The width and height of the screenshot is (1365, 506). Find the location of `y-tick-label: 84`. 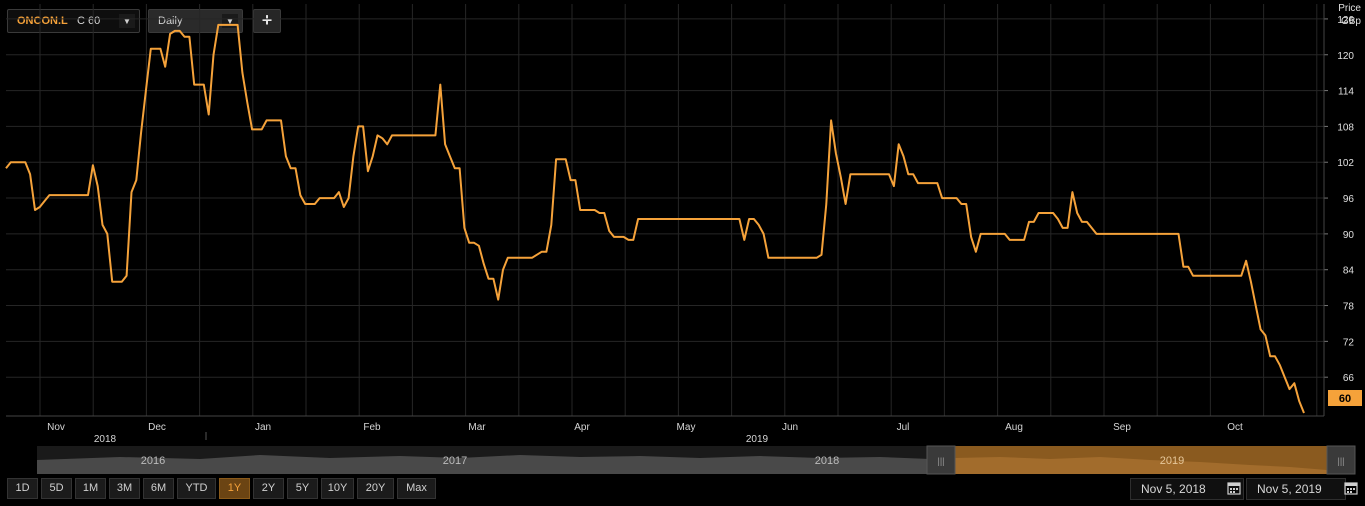

y-tick-label: 84 is located at coordinates (1349, 271).